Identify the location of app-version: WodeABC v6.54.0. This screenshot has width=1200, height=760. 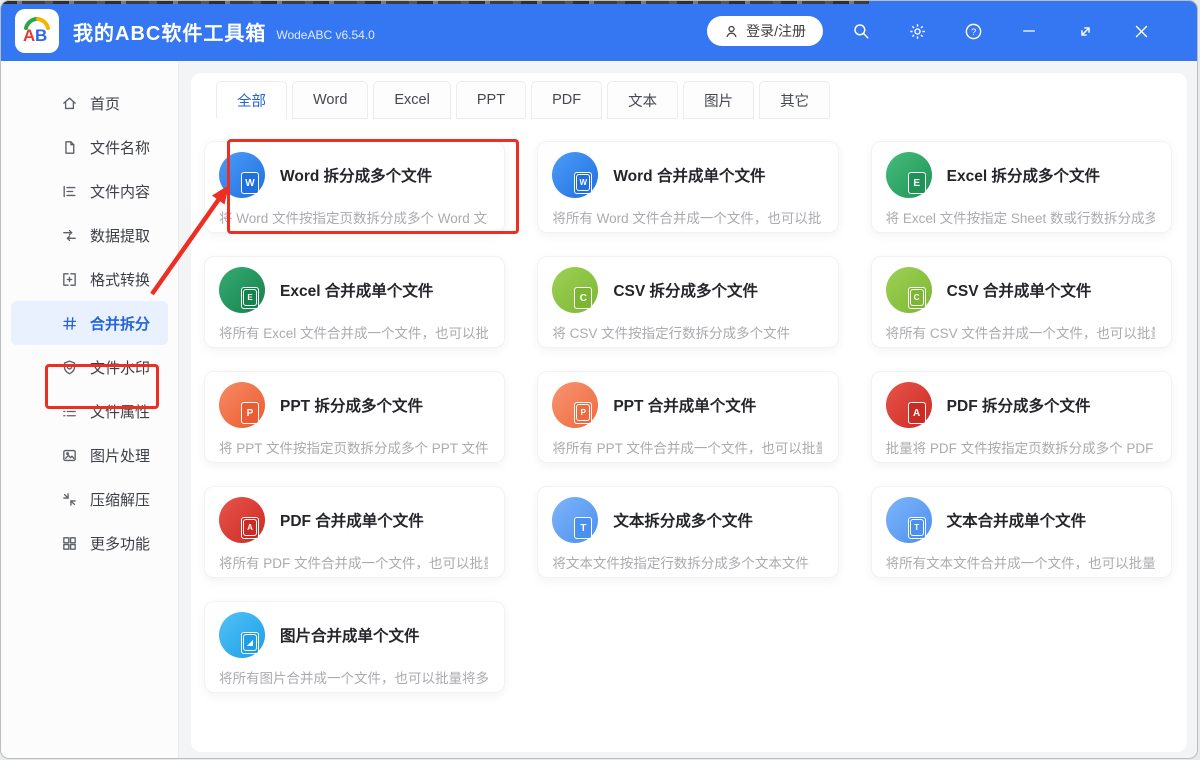
(325, 34).